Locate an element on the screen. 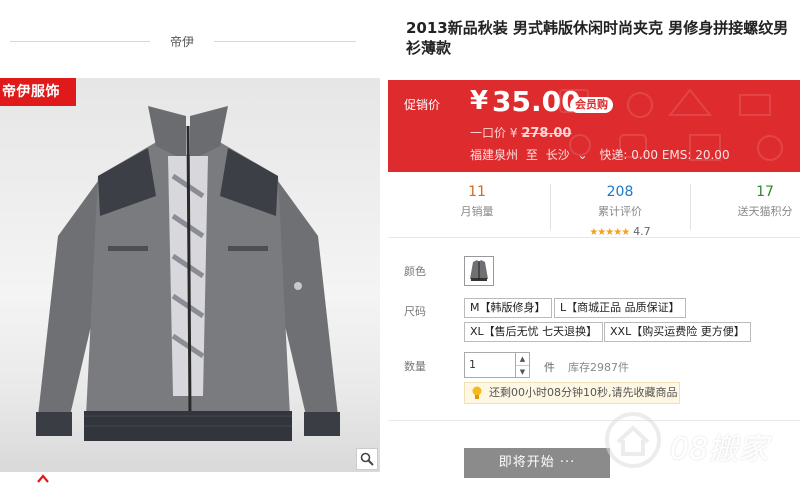 Image resolution: width=800 pixels, height=486 pixels. stats-bar: 11 月销量 208 累计评价 ★★★★★ 4.7 17 送天猫积分 is located at coordinates (594, 205).